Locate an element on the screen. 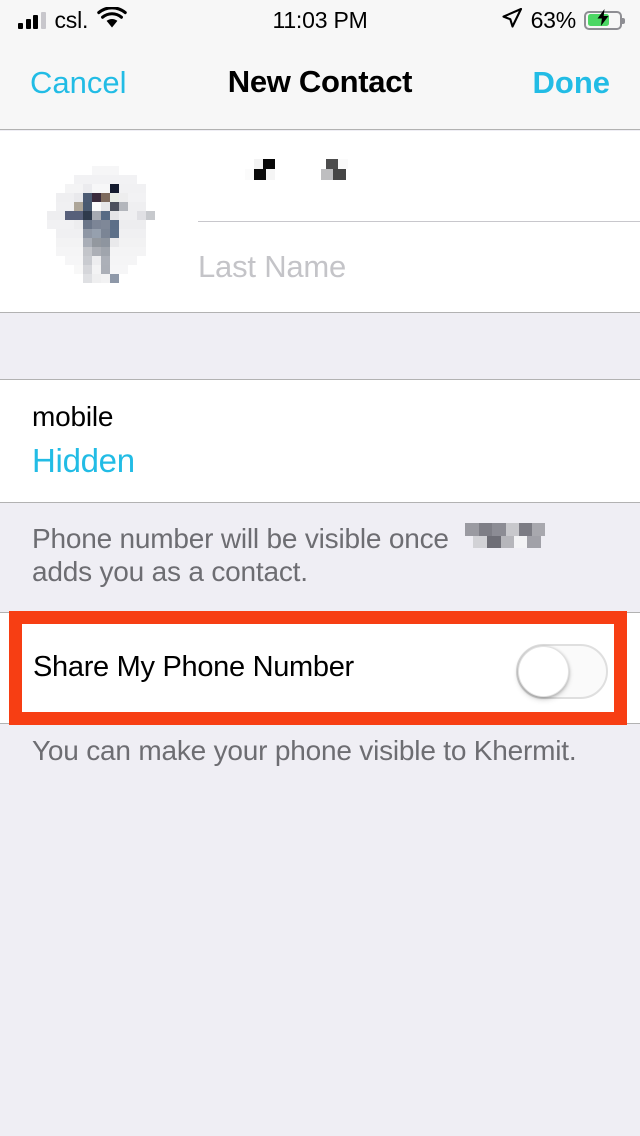 This screenshot has height=1136, width=640. phone-section: mobile Hidden is located at coordinates (320, 441).